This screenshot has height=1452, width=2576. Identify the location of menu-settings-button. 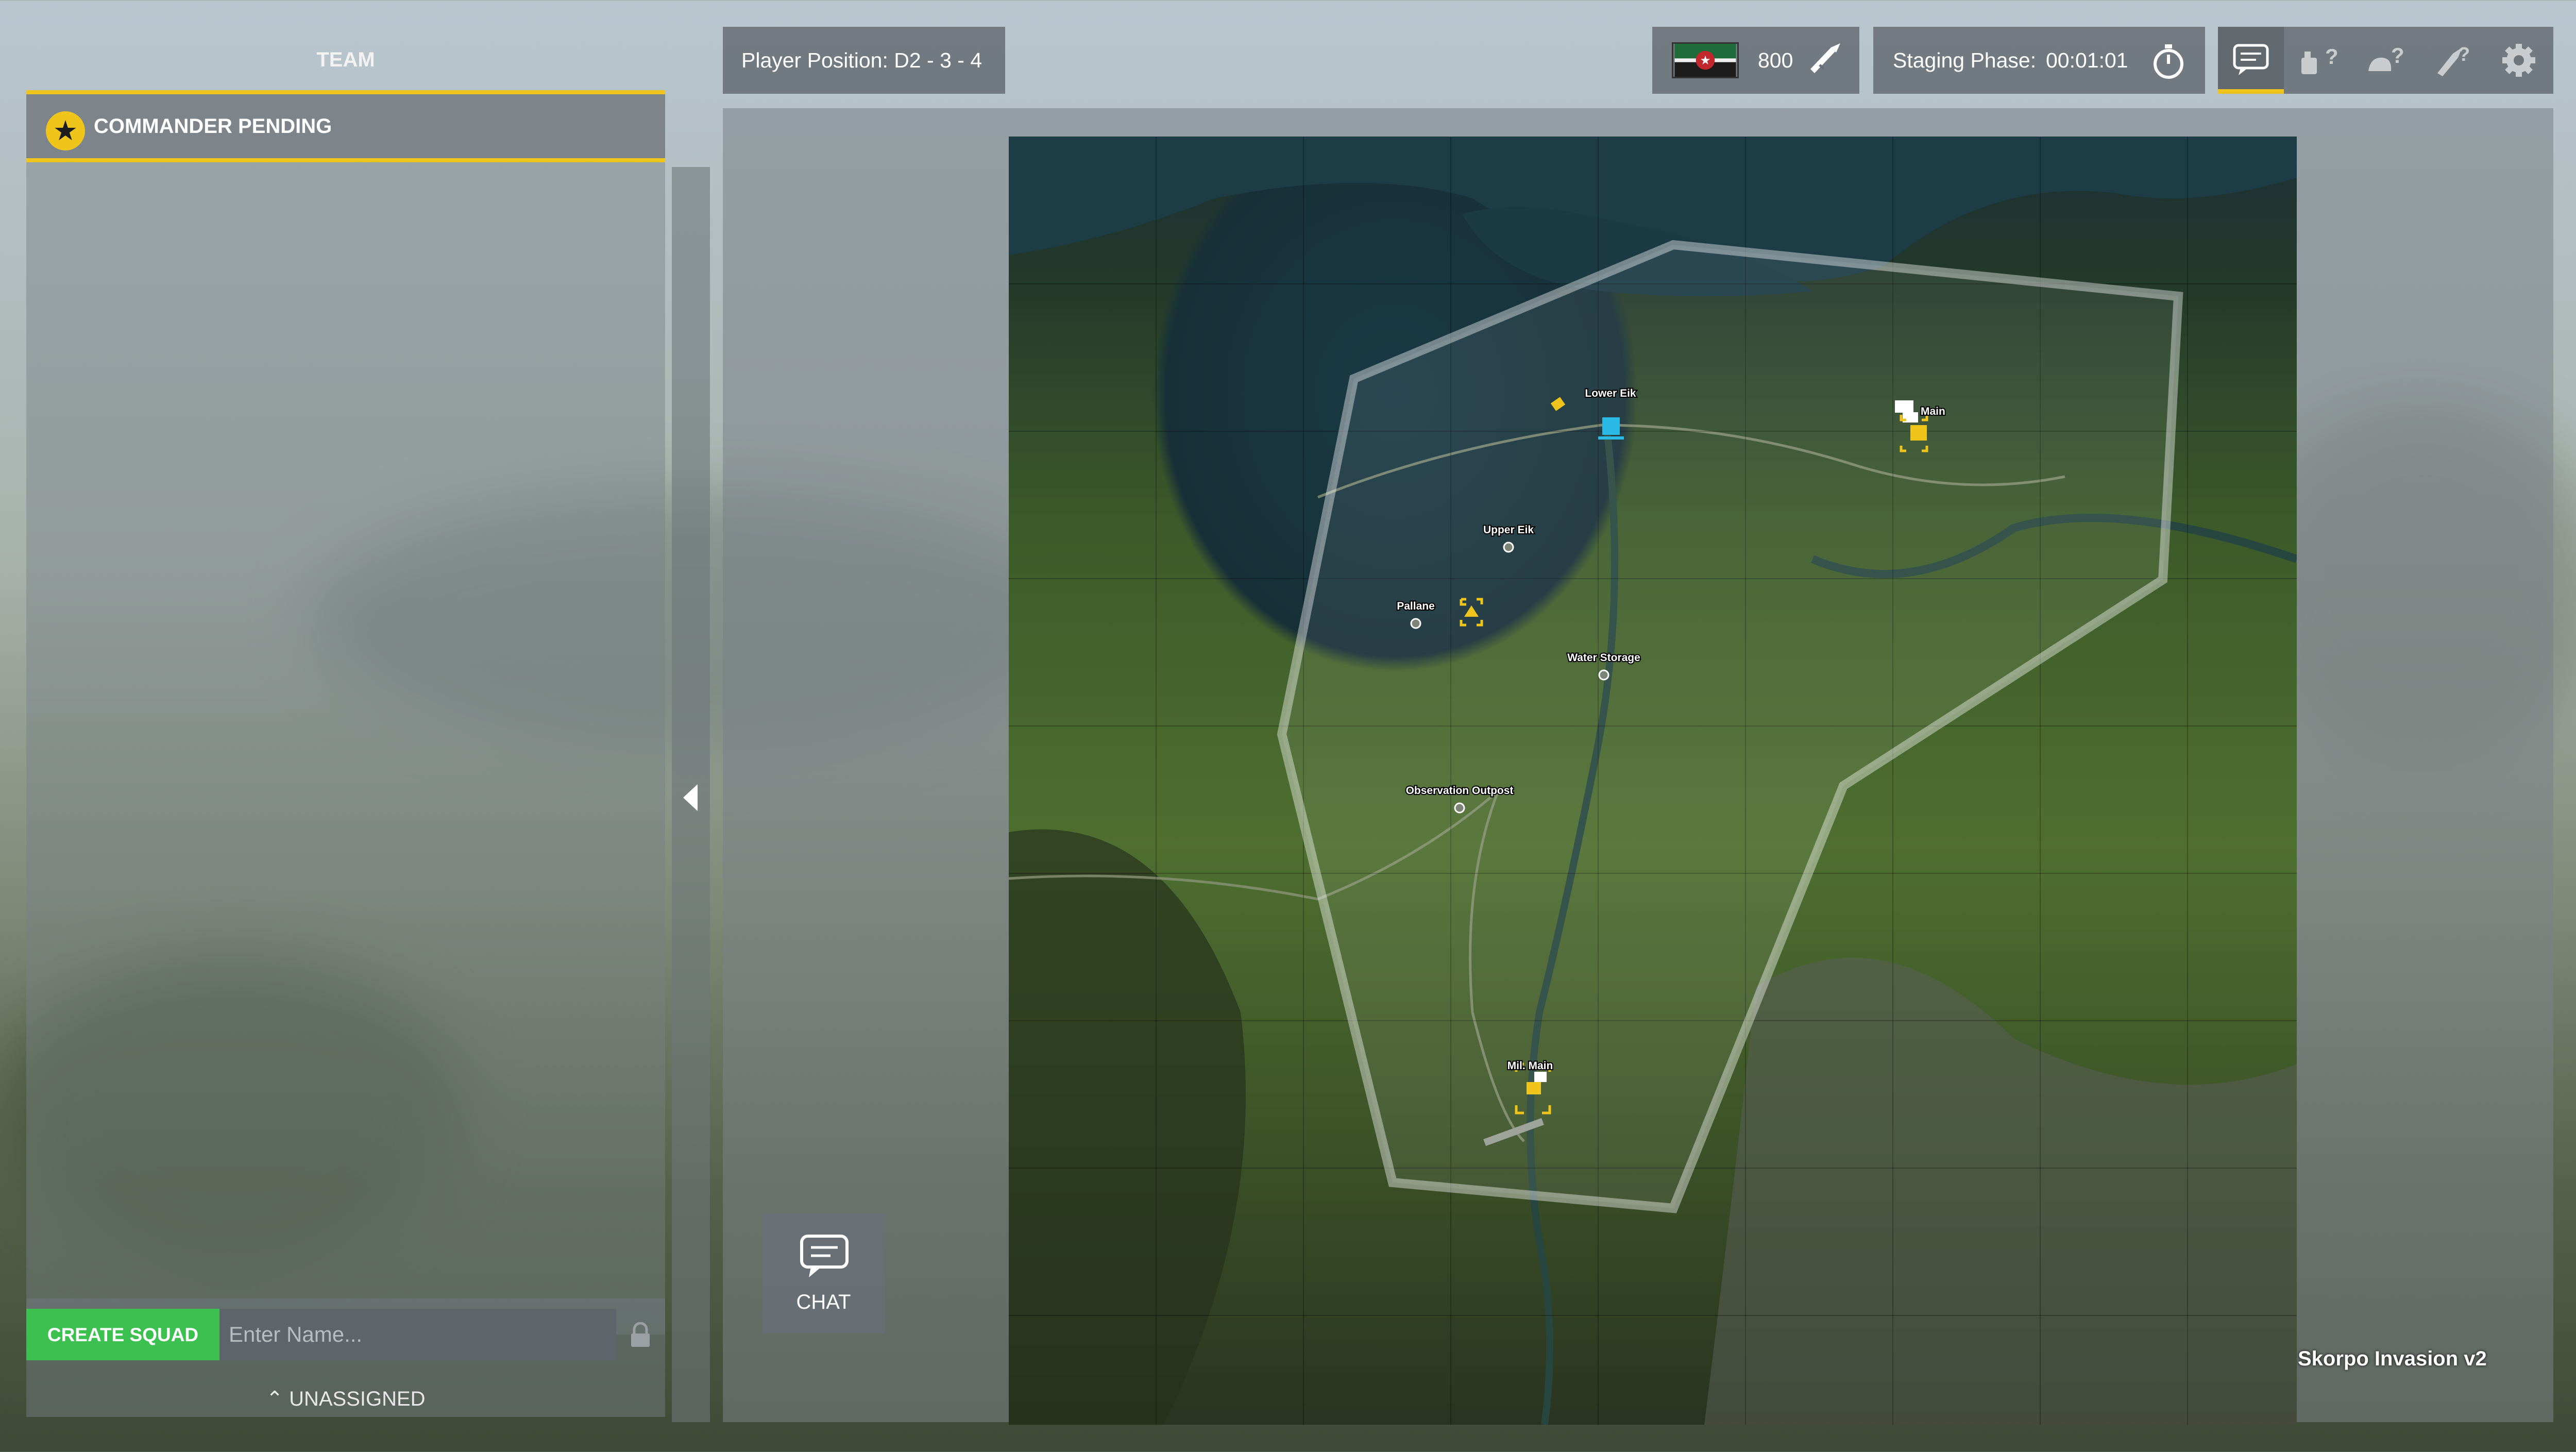
(2519, 60).